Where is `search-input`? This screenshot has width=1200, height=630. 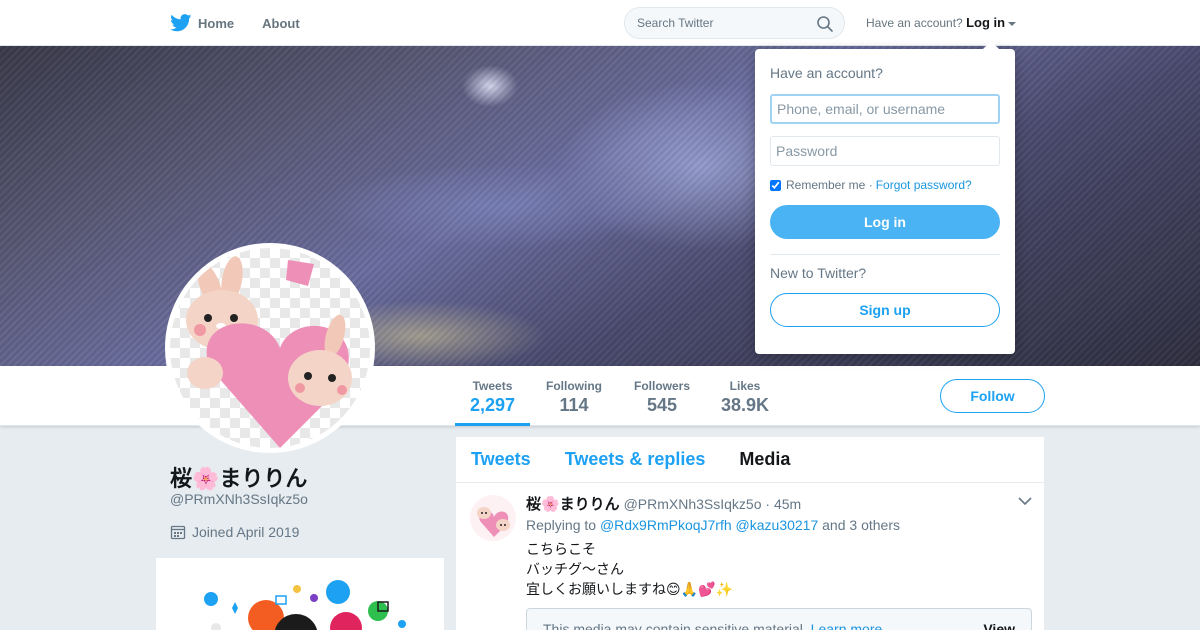
search-input is located at coordinates (722, 23).